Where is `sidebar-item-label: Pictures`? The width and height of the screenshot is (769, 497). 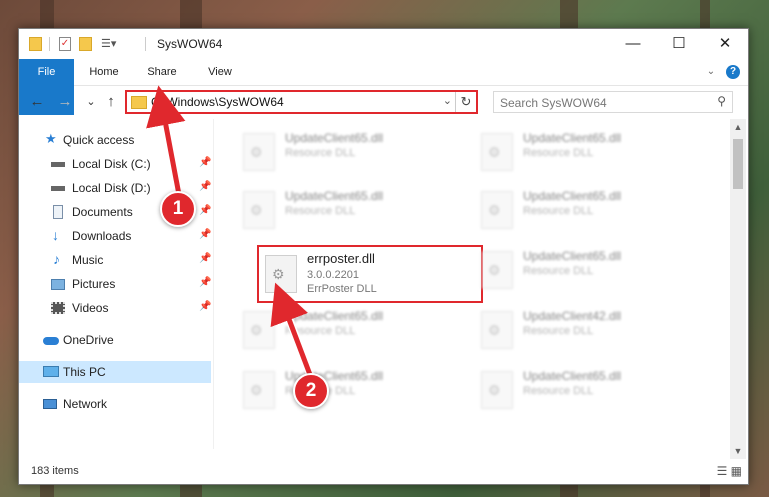 sidebar-item-label: Pictures is located at coordinates (94, 284).